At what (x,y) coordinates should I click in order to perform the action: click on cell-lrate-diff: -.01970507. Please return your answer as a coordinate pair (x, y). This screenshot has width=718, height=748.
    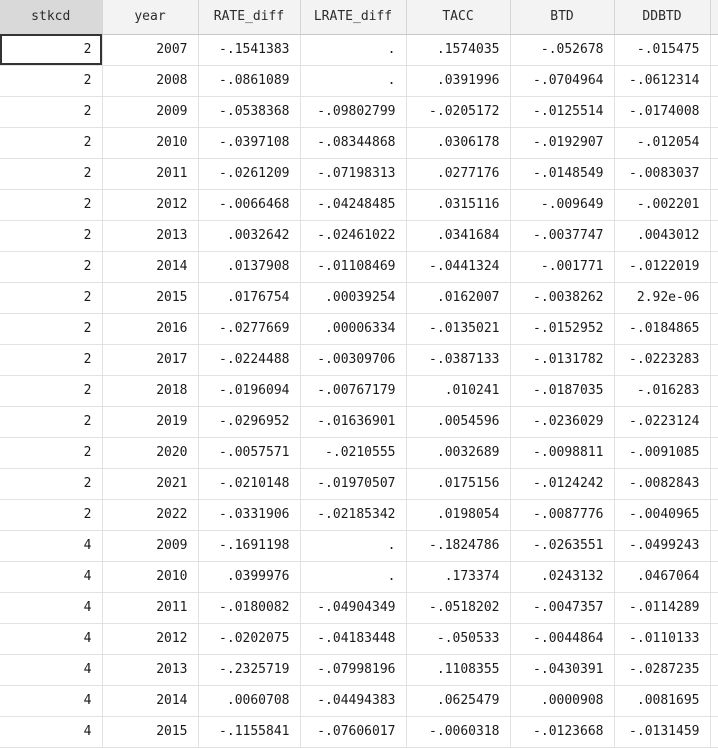
    Looking at the image, I should click on (353, 484).